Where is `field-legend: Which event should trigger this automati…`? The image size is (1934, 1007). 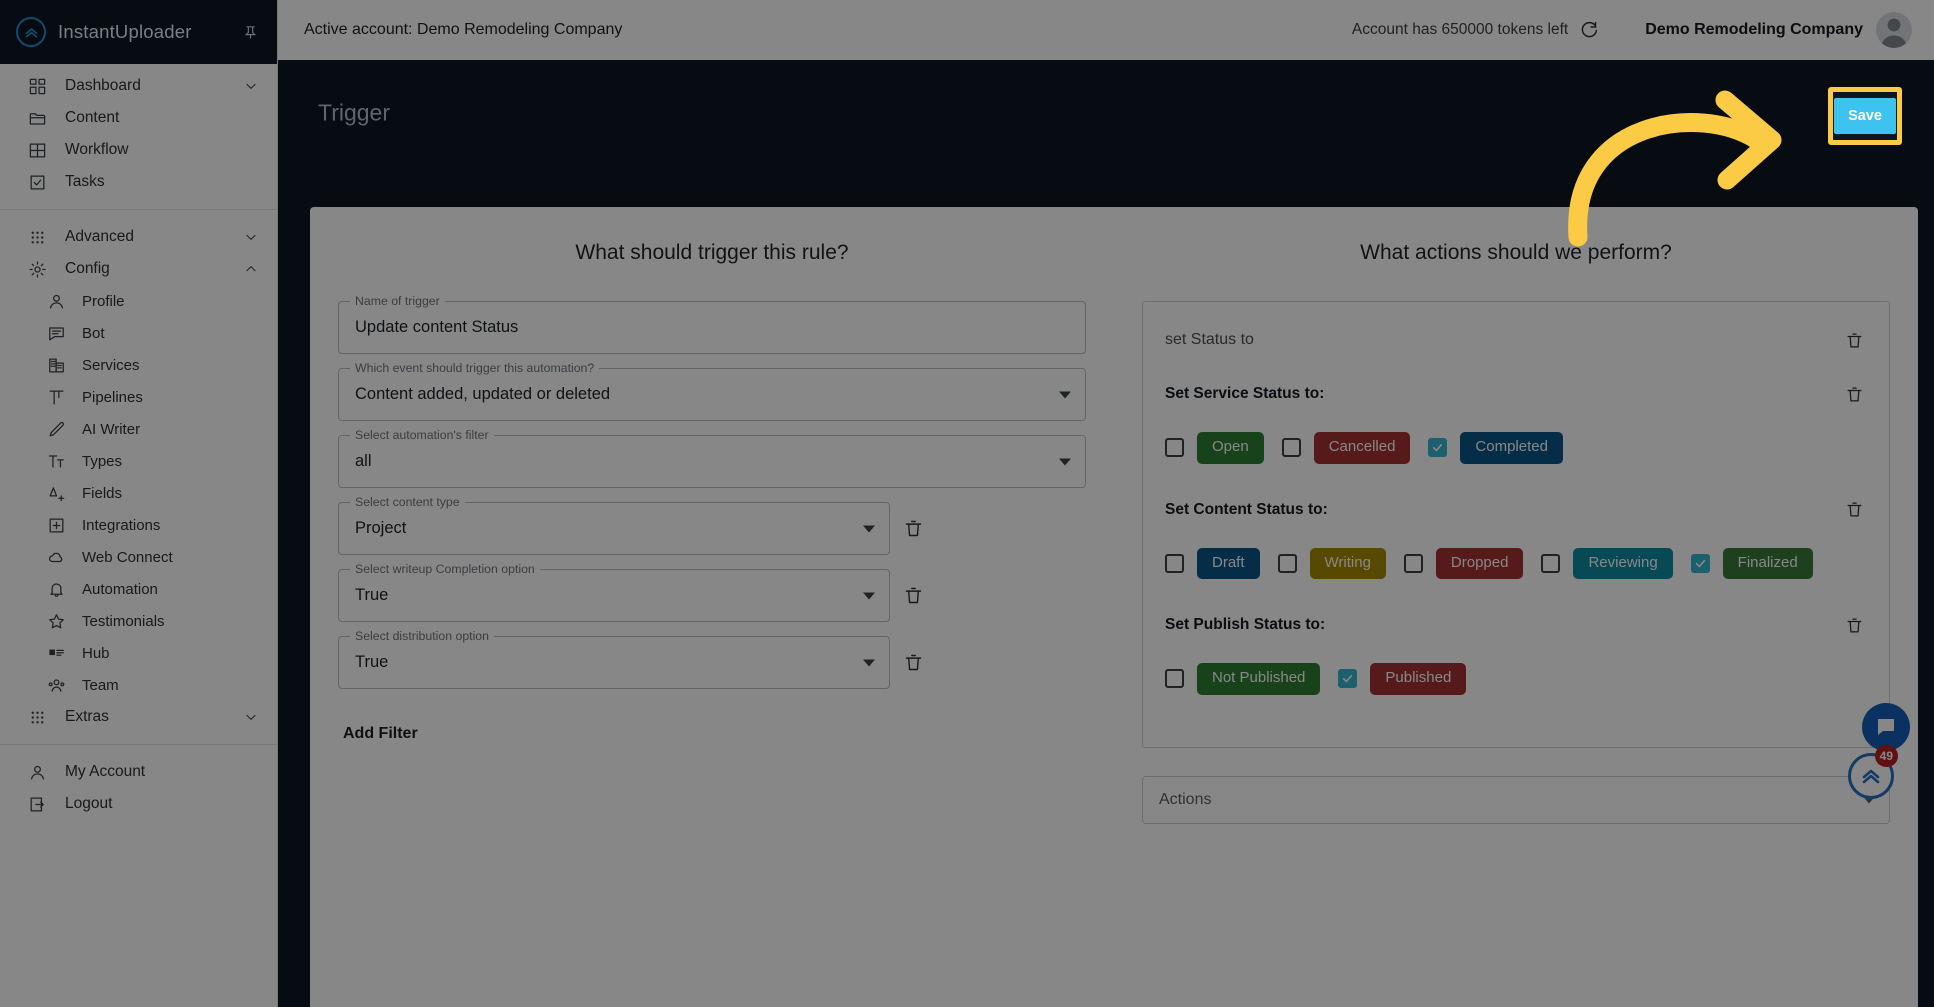 field-legend: Which event should trigger this automati… is located at coordinates (475, 368).